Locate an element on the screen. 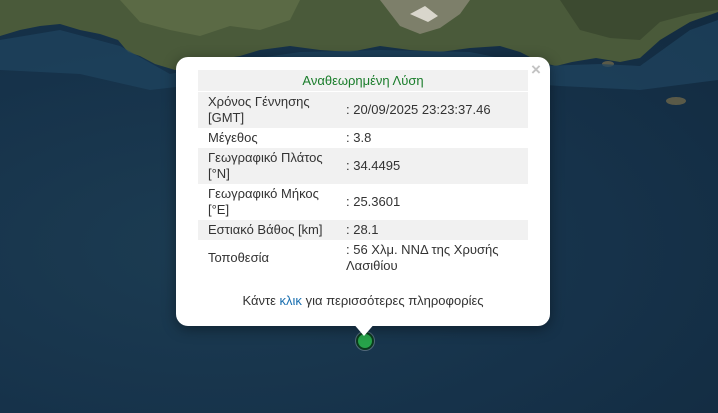 The height and width of the screenshot is (413, 718). more-suffix: για περισσότερες πληροφορίες is located at coordinates (394, 300).